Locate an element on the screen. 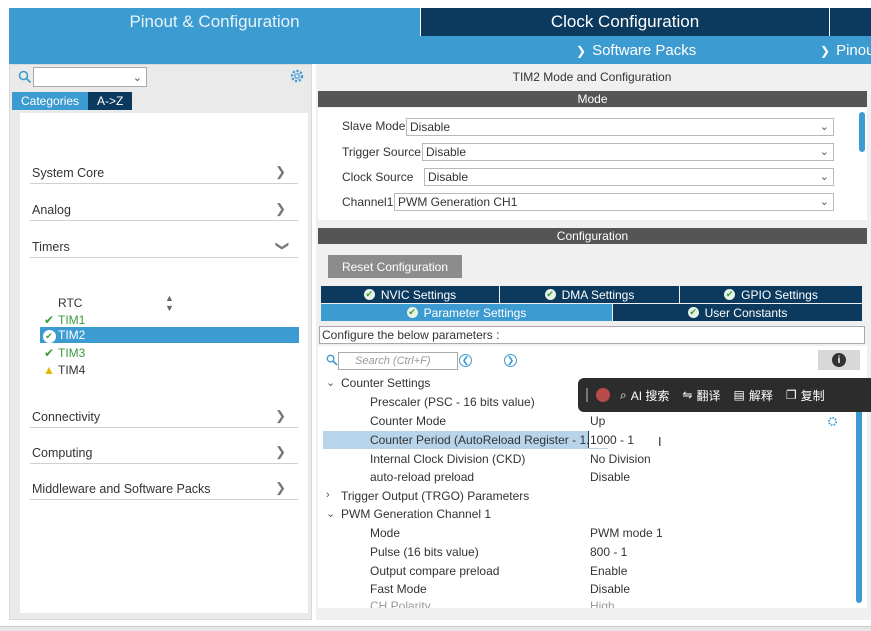 The image size is (871, 631). timer-item-tim2: ✔ TIM2 is located at coordinates (169, 335).